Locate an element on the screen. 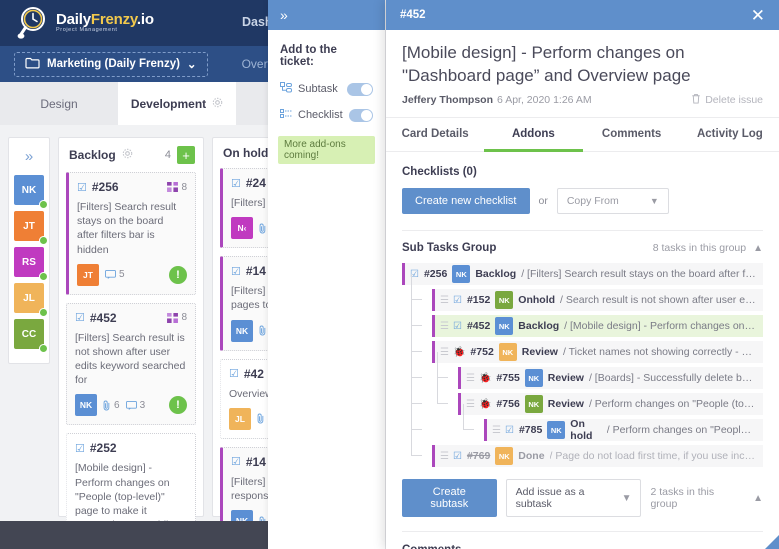  avatar: N‹ is located at coordinates (242, 228).